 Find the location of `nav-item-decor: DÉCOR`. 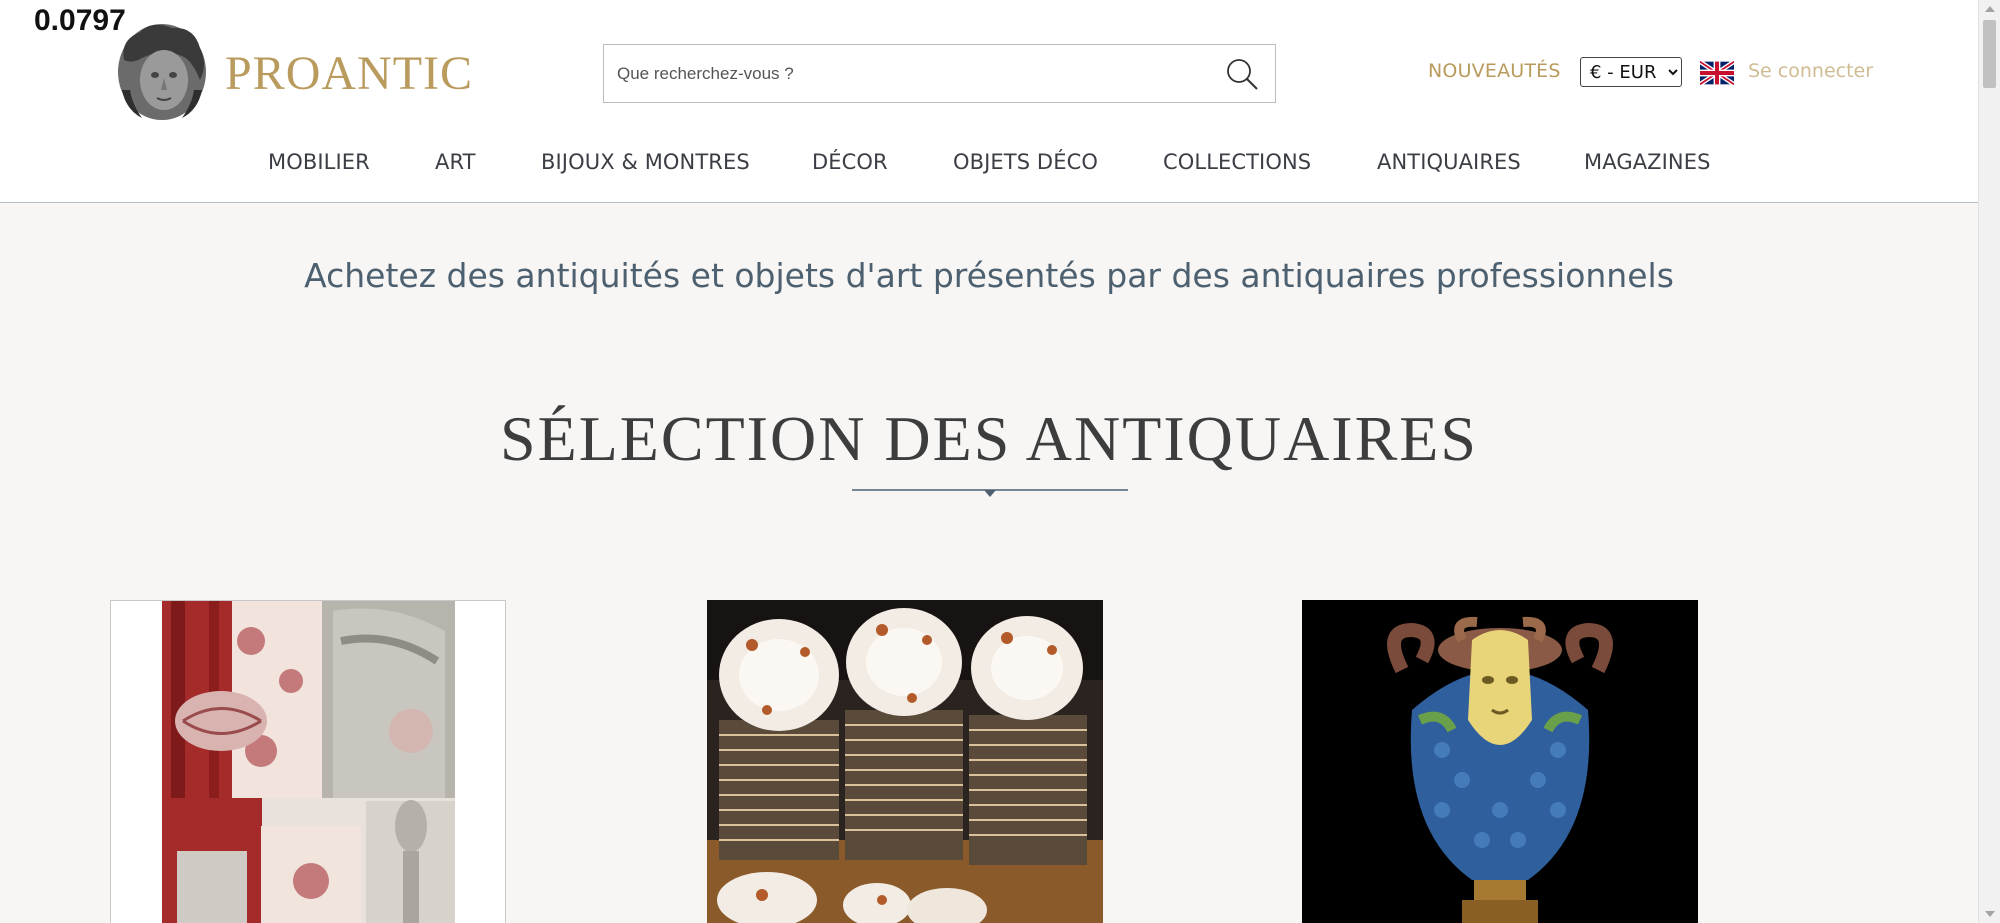

nav-item-decor: DÉCOR is located at coordinates (850, 162).